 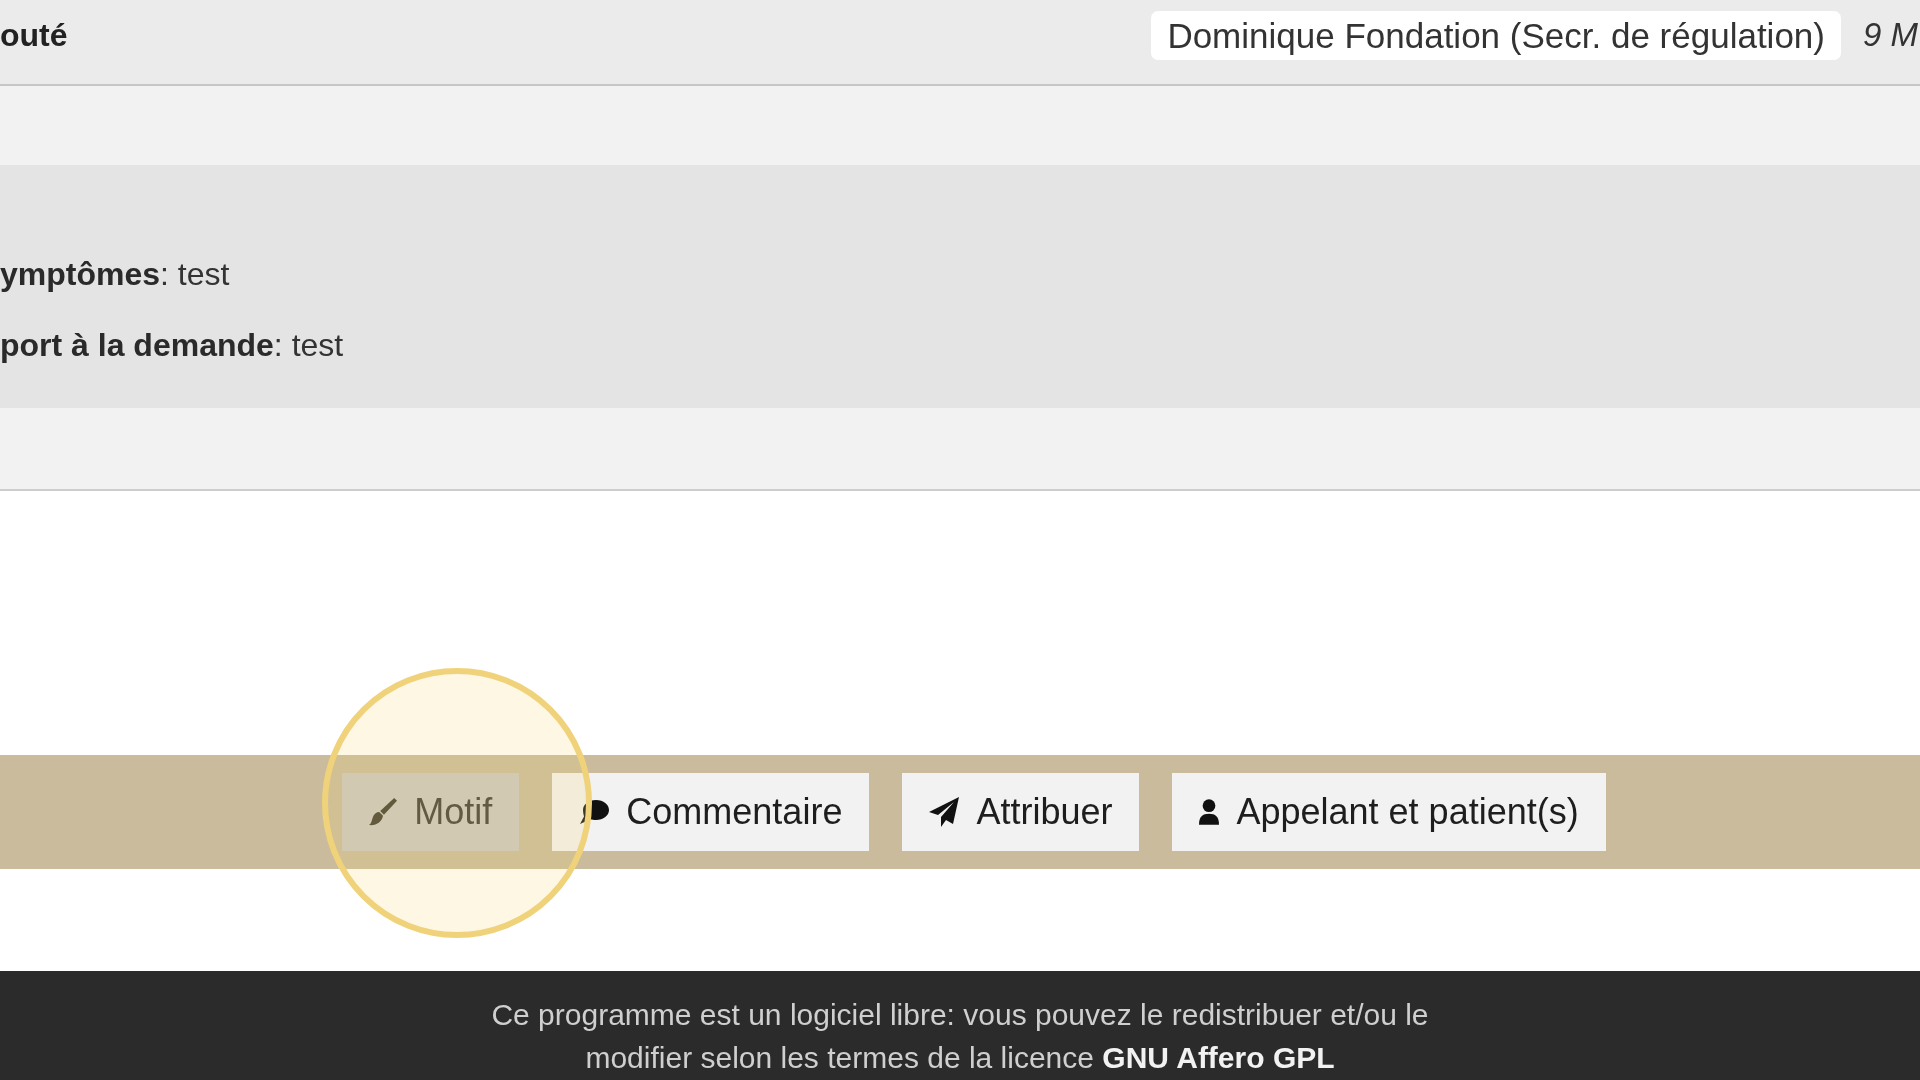 I want to click on speech-bubble-icon, so click(x=594, y=812).